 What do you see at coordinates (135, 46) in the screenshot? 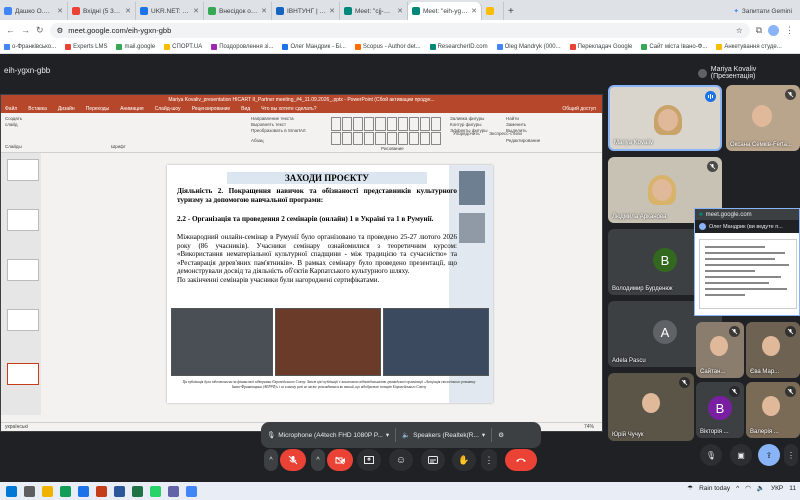
I see `bookmark-item: mail.google` at bounding box center [135, 46].